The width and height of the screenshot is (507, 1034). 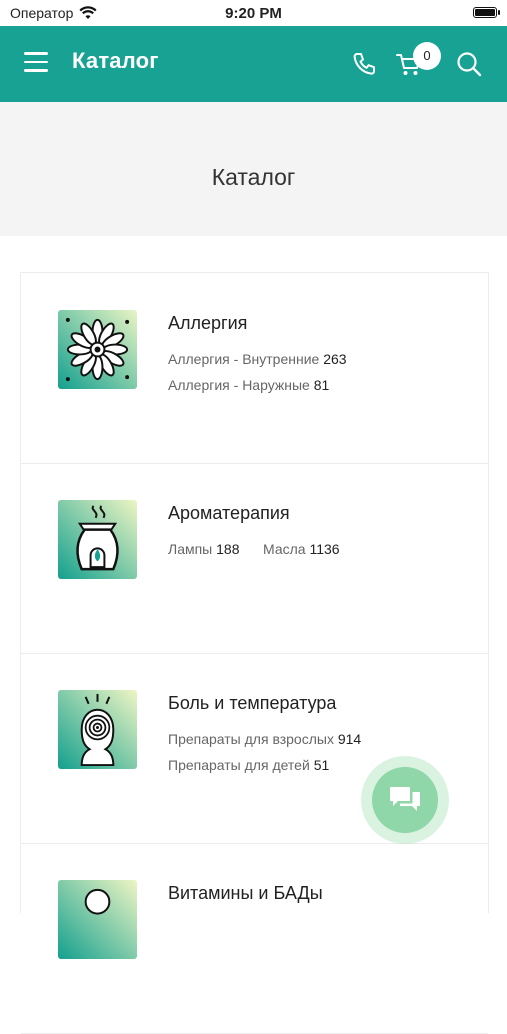 I want to click on subcategory-link: Лампы 188, so click(x=204, y=549).